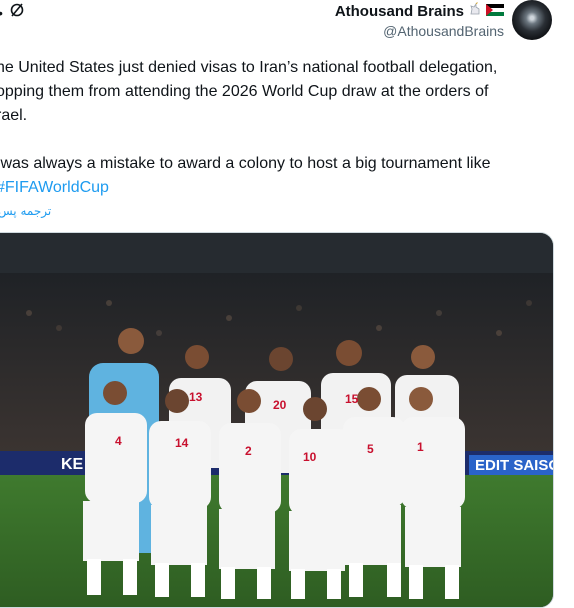 The image size is (574, 608). What do you see at coordinates (196, 397) in the screenshot?
I see `jersey-number: 13` at bounding box center [196, 397].